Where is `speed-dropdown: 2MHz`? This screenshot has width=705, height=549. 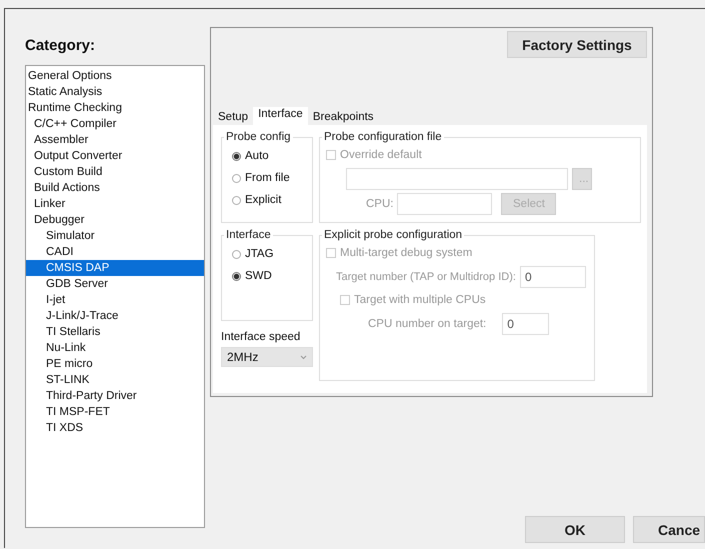
speed-dropdown: 2MHz is located at coordinates (267, 357).